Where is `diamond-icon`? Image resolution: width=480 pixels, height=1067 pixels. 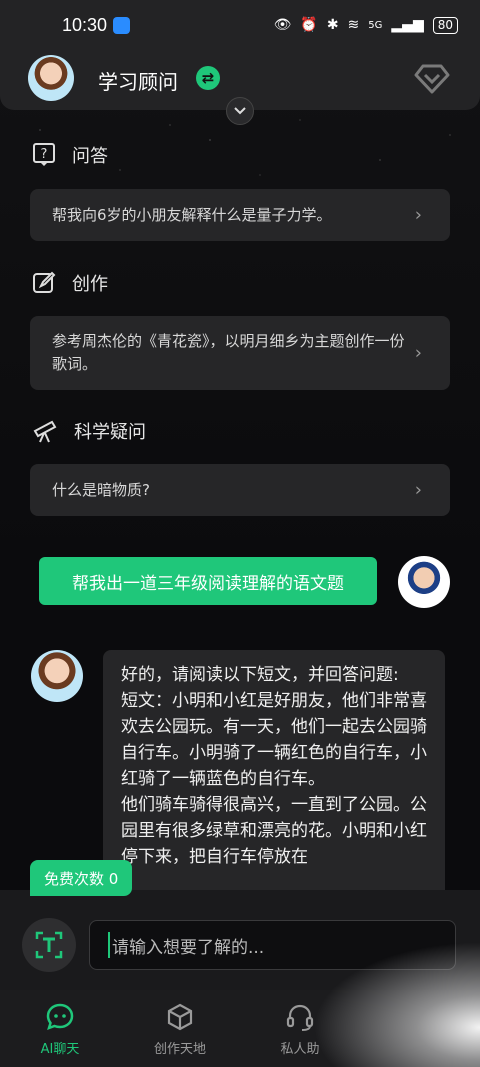
diamond-icon is located at coordinates (432, 79).